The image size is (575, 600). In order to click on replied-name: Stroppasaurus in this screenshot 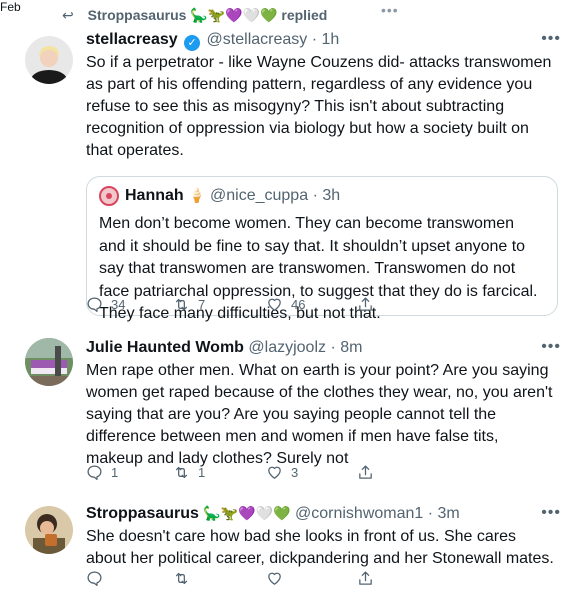, I will do `click(137, 15)`.